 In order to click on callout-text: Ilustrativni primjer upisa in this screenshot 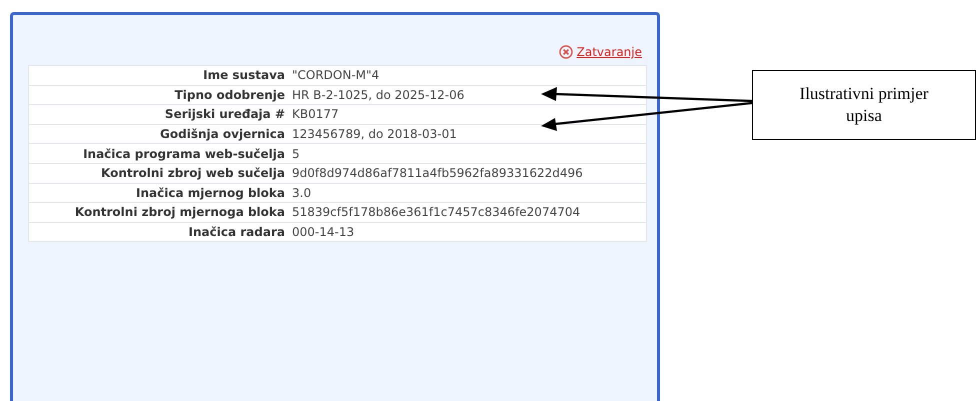, I will do `click(864, 105)`.